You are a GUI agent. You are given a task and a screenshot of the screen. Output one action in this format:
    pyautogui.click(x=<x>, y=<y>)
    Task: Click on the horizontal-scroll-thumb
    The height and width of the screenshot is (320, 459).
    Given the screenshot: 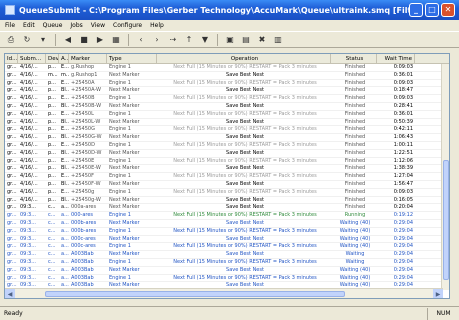 What is the action you would take?
    pyautogui.click(x=195, y=294)
    